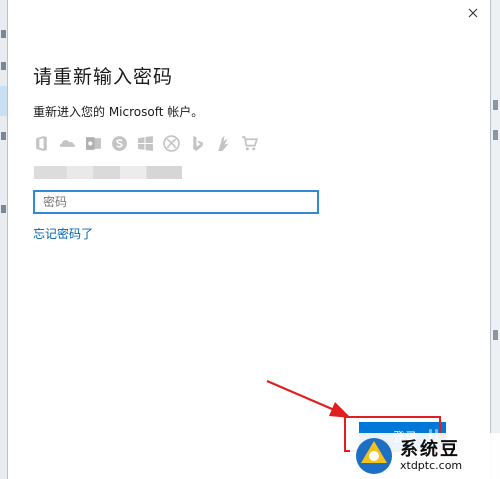 The image size is (500, 479). I want to click on password-input, so click(176, 202).